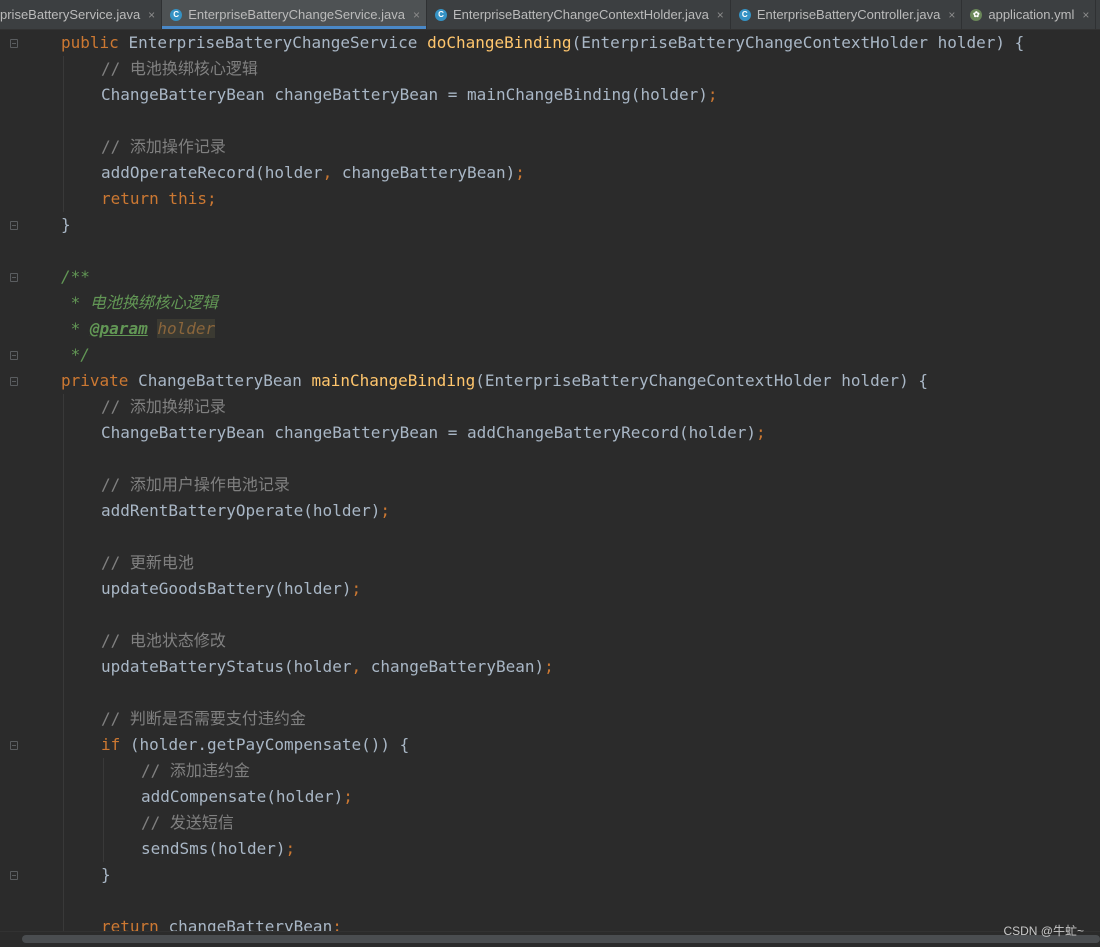 The image size is (1100, 947). Describe the element at coordinates (231, 588) in the screenshot. I see `code-line-22: updateGoodsBattery(holder);` at that location.